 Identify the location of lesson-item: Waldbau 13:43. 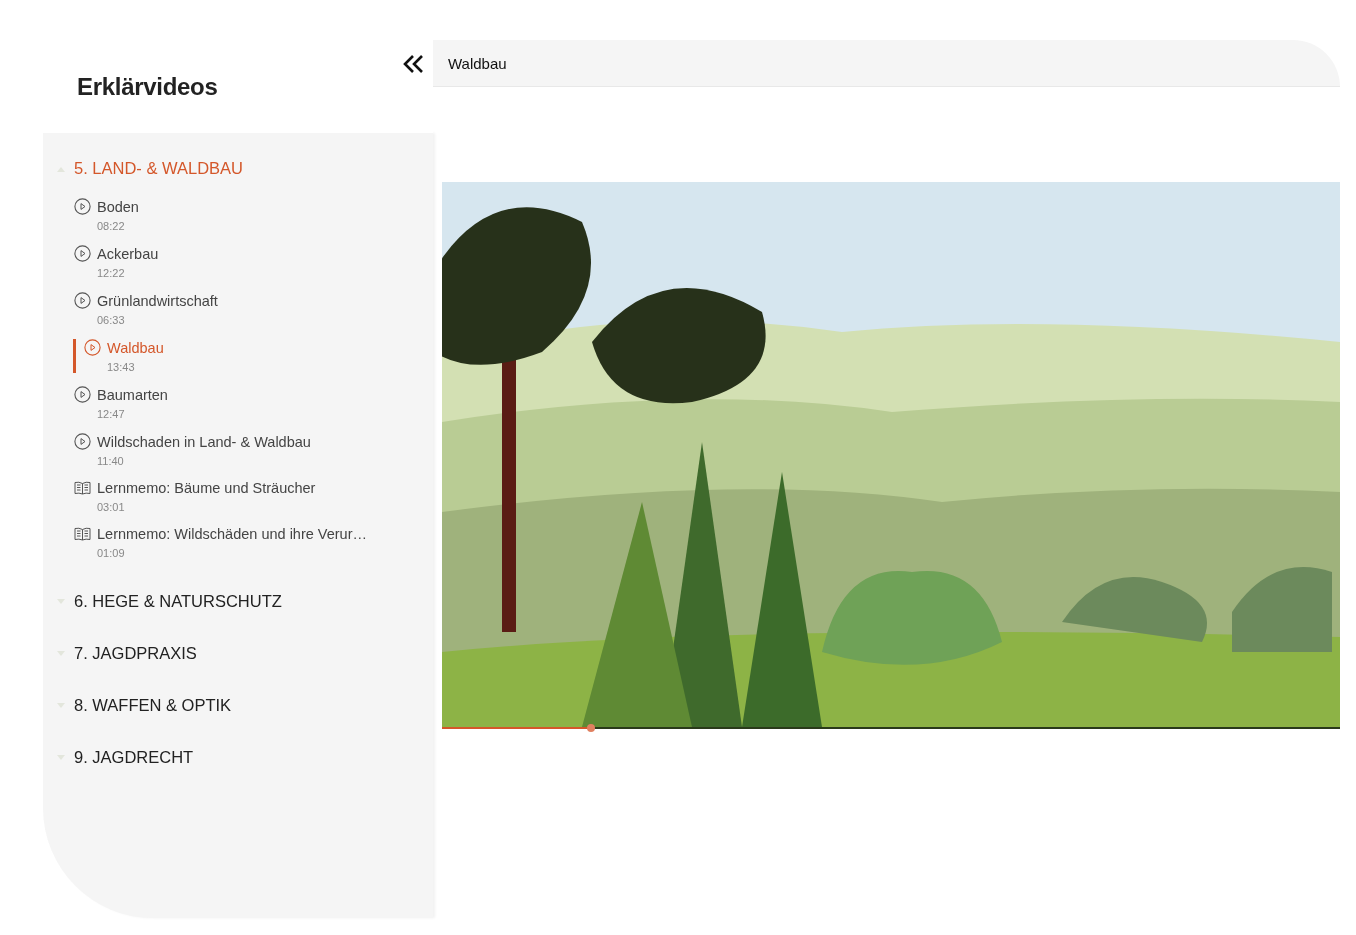
(243, 356).